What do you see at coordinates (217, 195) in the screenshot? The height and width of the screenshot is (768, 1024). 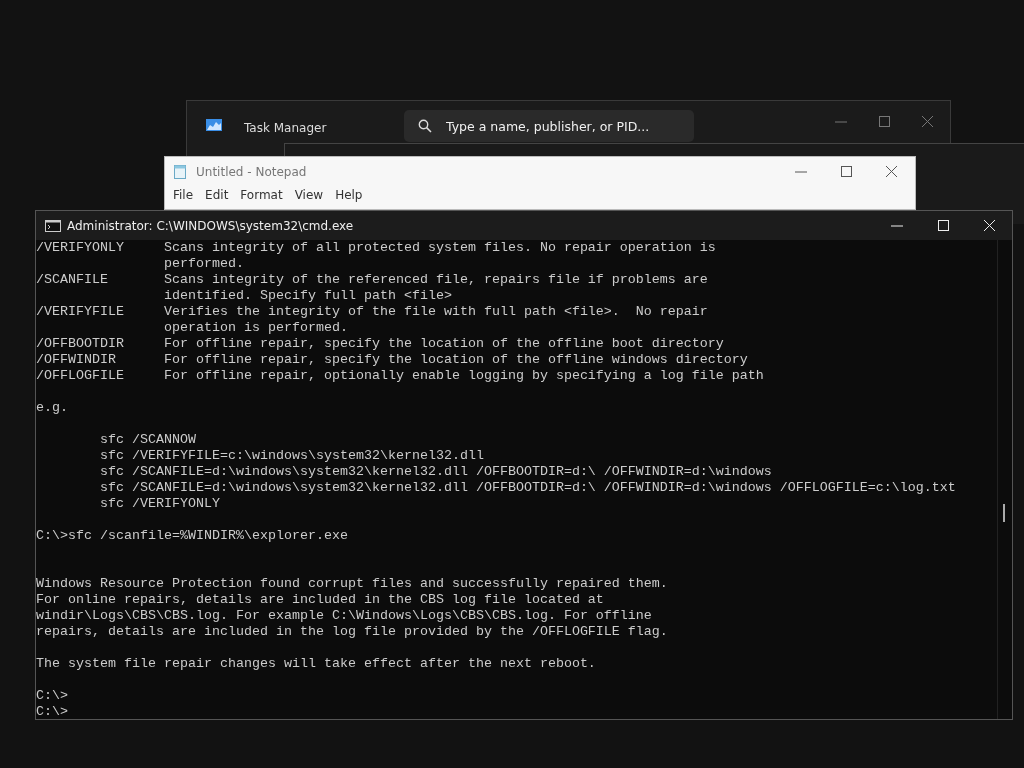 I see `menu-item: Edit` at bounding box center [217, 195].